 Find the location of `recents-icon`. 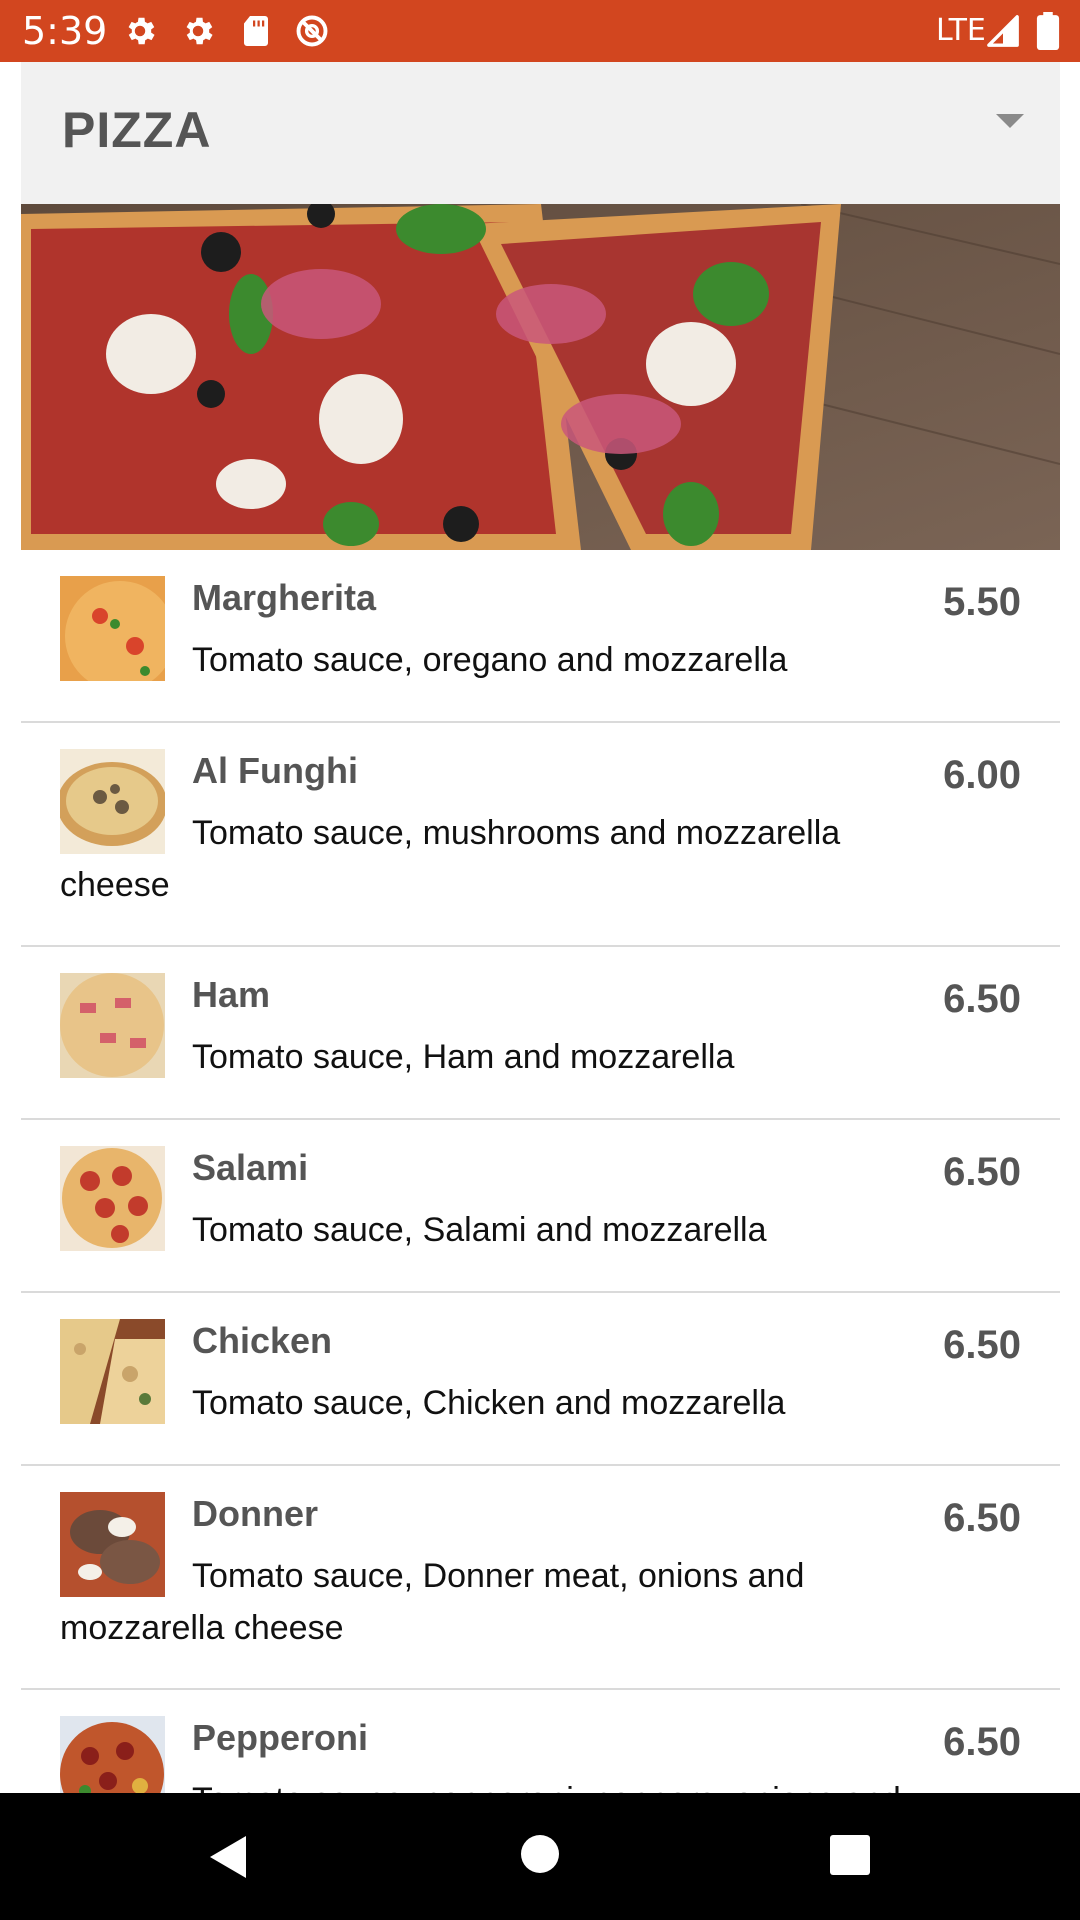

recents-icon is located at coordinates (850, 1855).